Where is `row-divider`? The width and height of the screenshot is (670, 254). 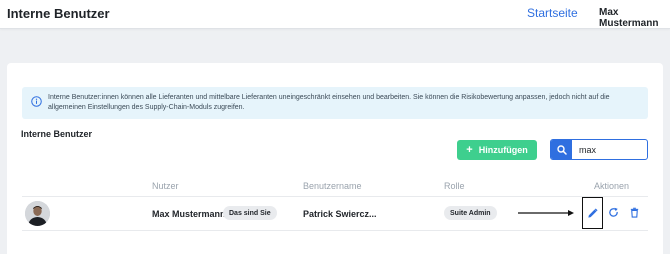 row-divider is located at coordinates (335, 230).